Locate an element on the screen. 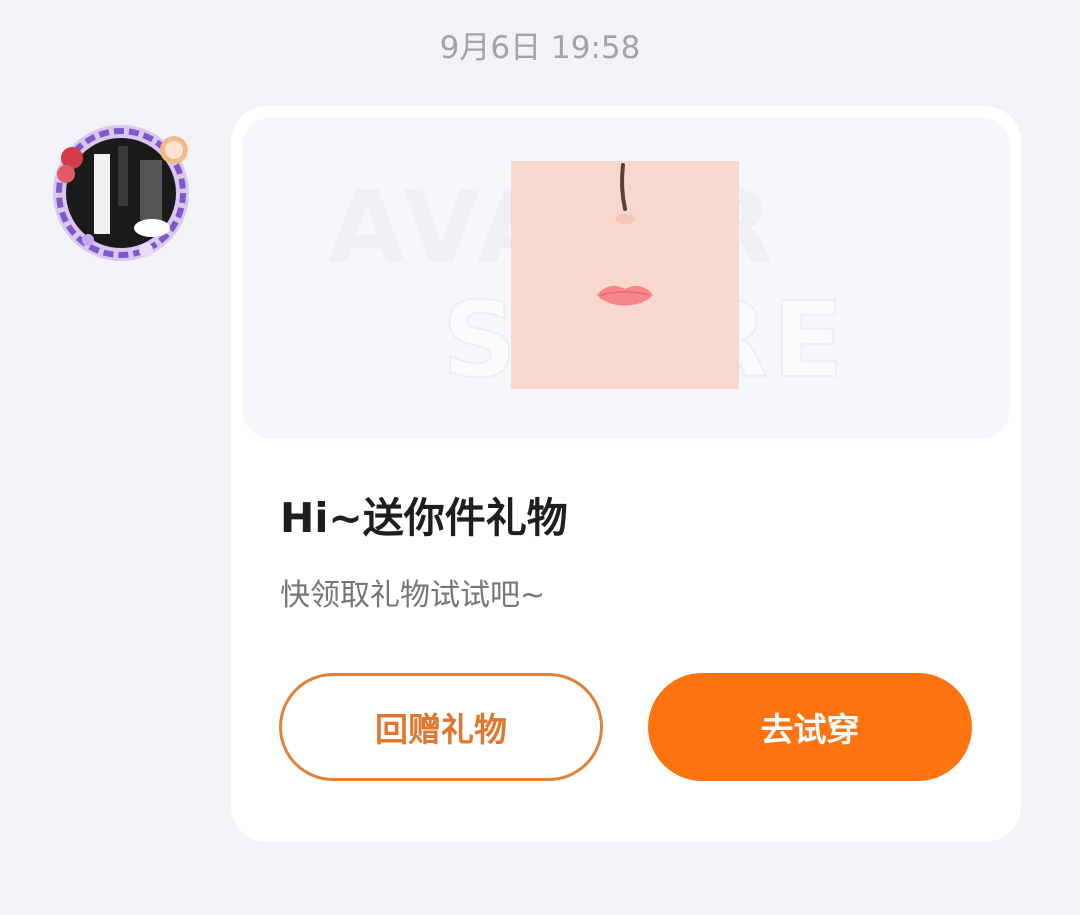 This screenshot has width=1080, height=915. avatar-image is located at coordinates (121, 193).